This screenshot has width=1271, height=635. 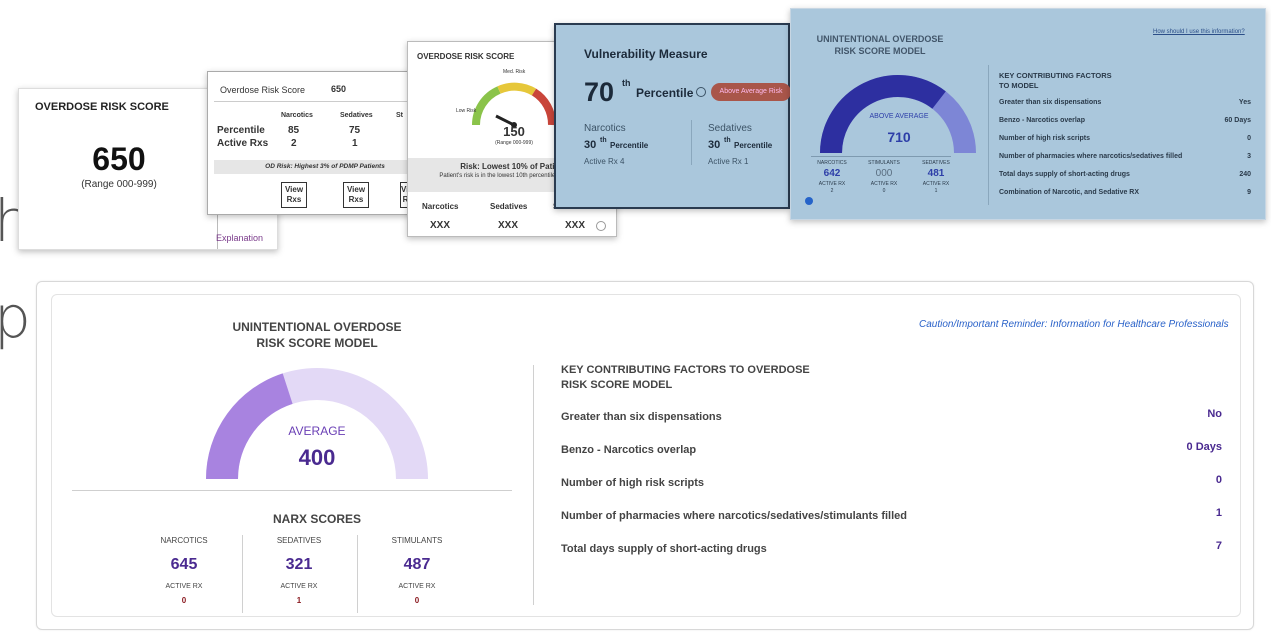 What do you see at coordinates (15, 317) in the screenshot?
I see `stray-letter-p: p` at bounding box center [15, 317].